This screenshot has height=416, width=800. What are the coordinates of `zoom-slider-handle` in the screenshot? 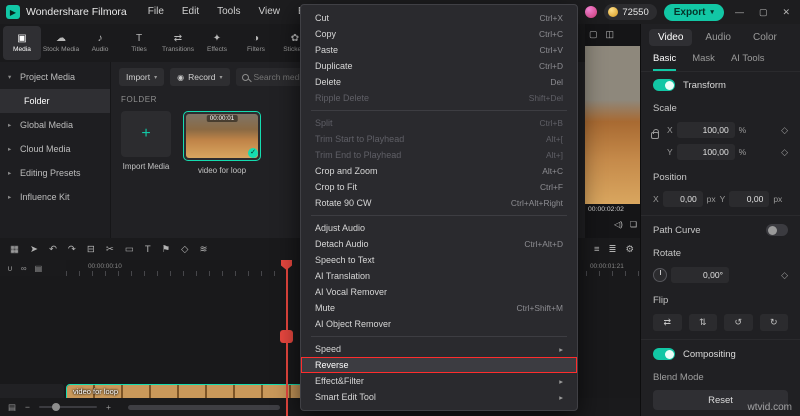 It's located at (56, 407).